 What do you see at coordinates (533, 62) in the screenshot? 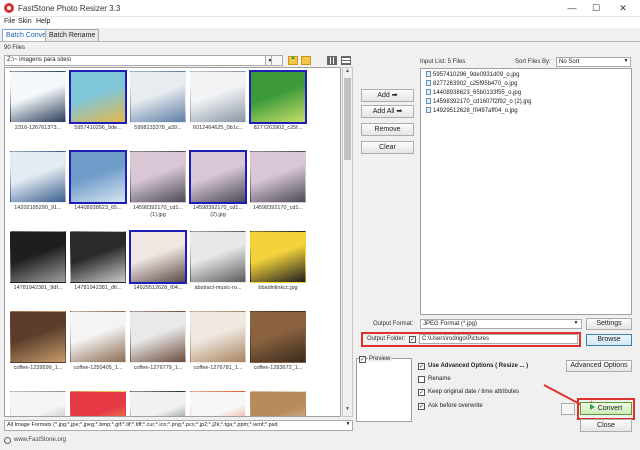
I see `sort-label: Sort Files By:` at bounding box center [533, 62].